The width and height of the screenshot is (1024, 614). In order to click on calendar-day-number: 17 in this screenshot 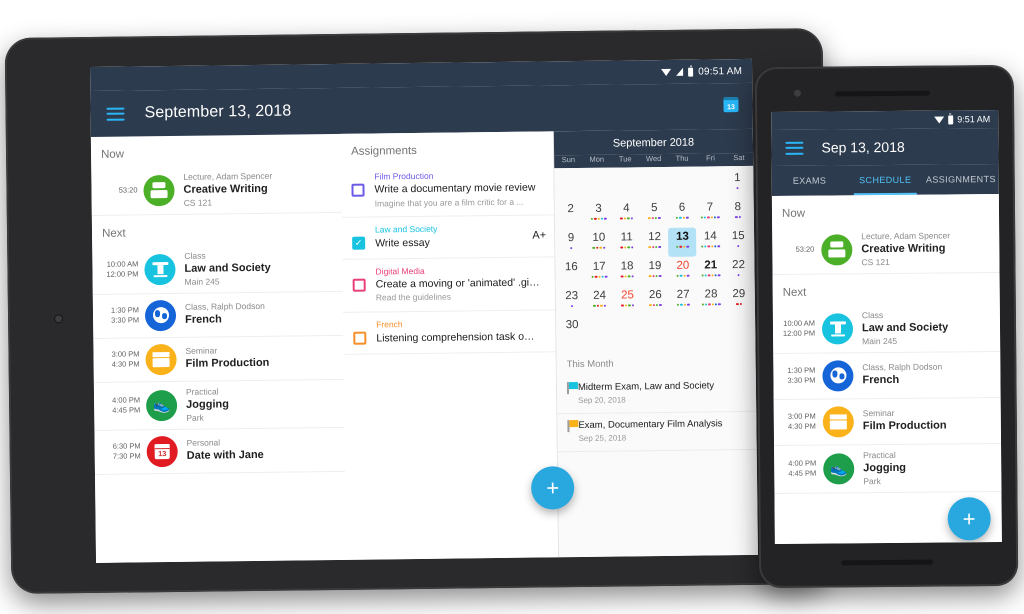, I will do `click(599, 266)`.